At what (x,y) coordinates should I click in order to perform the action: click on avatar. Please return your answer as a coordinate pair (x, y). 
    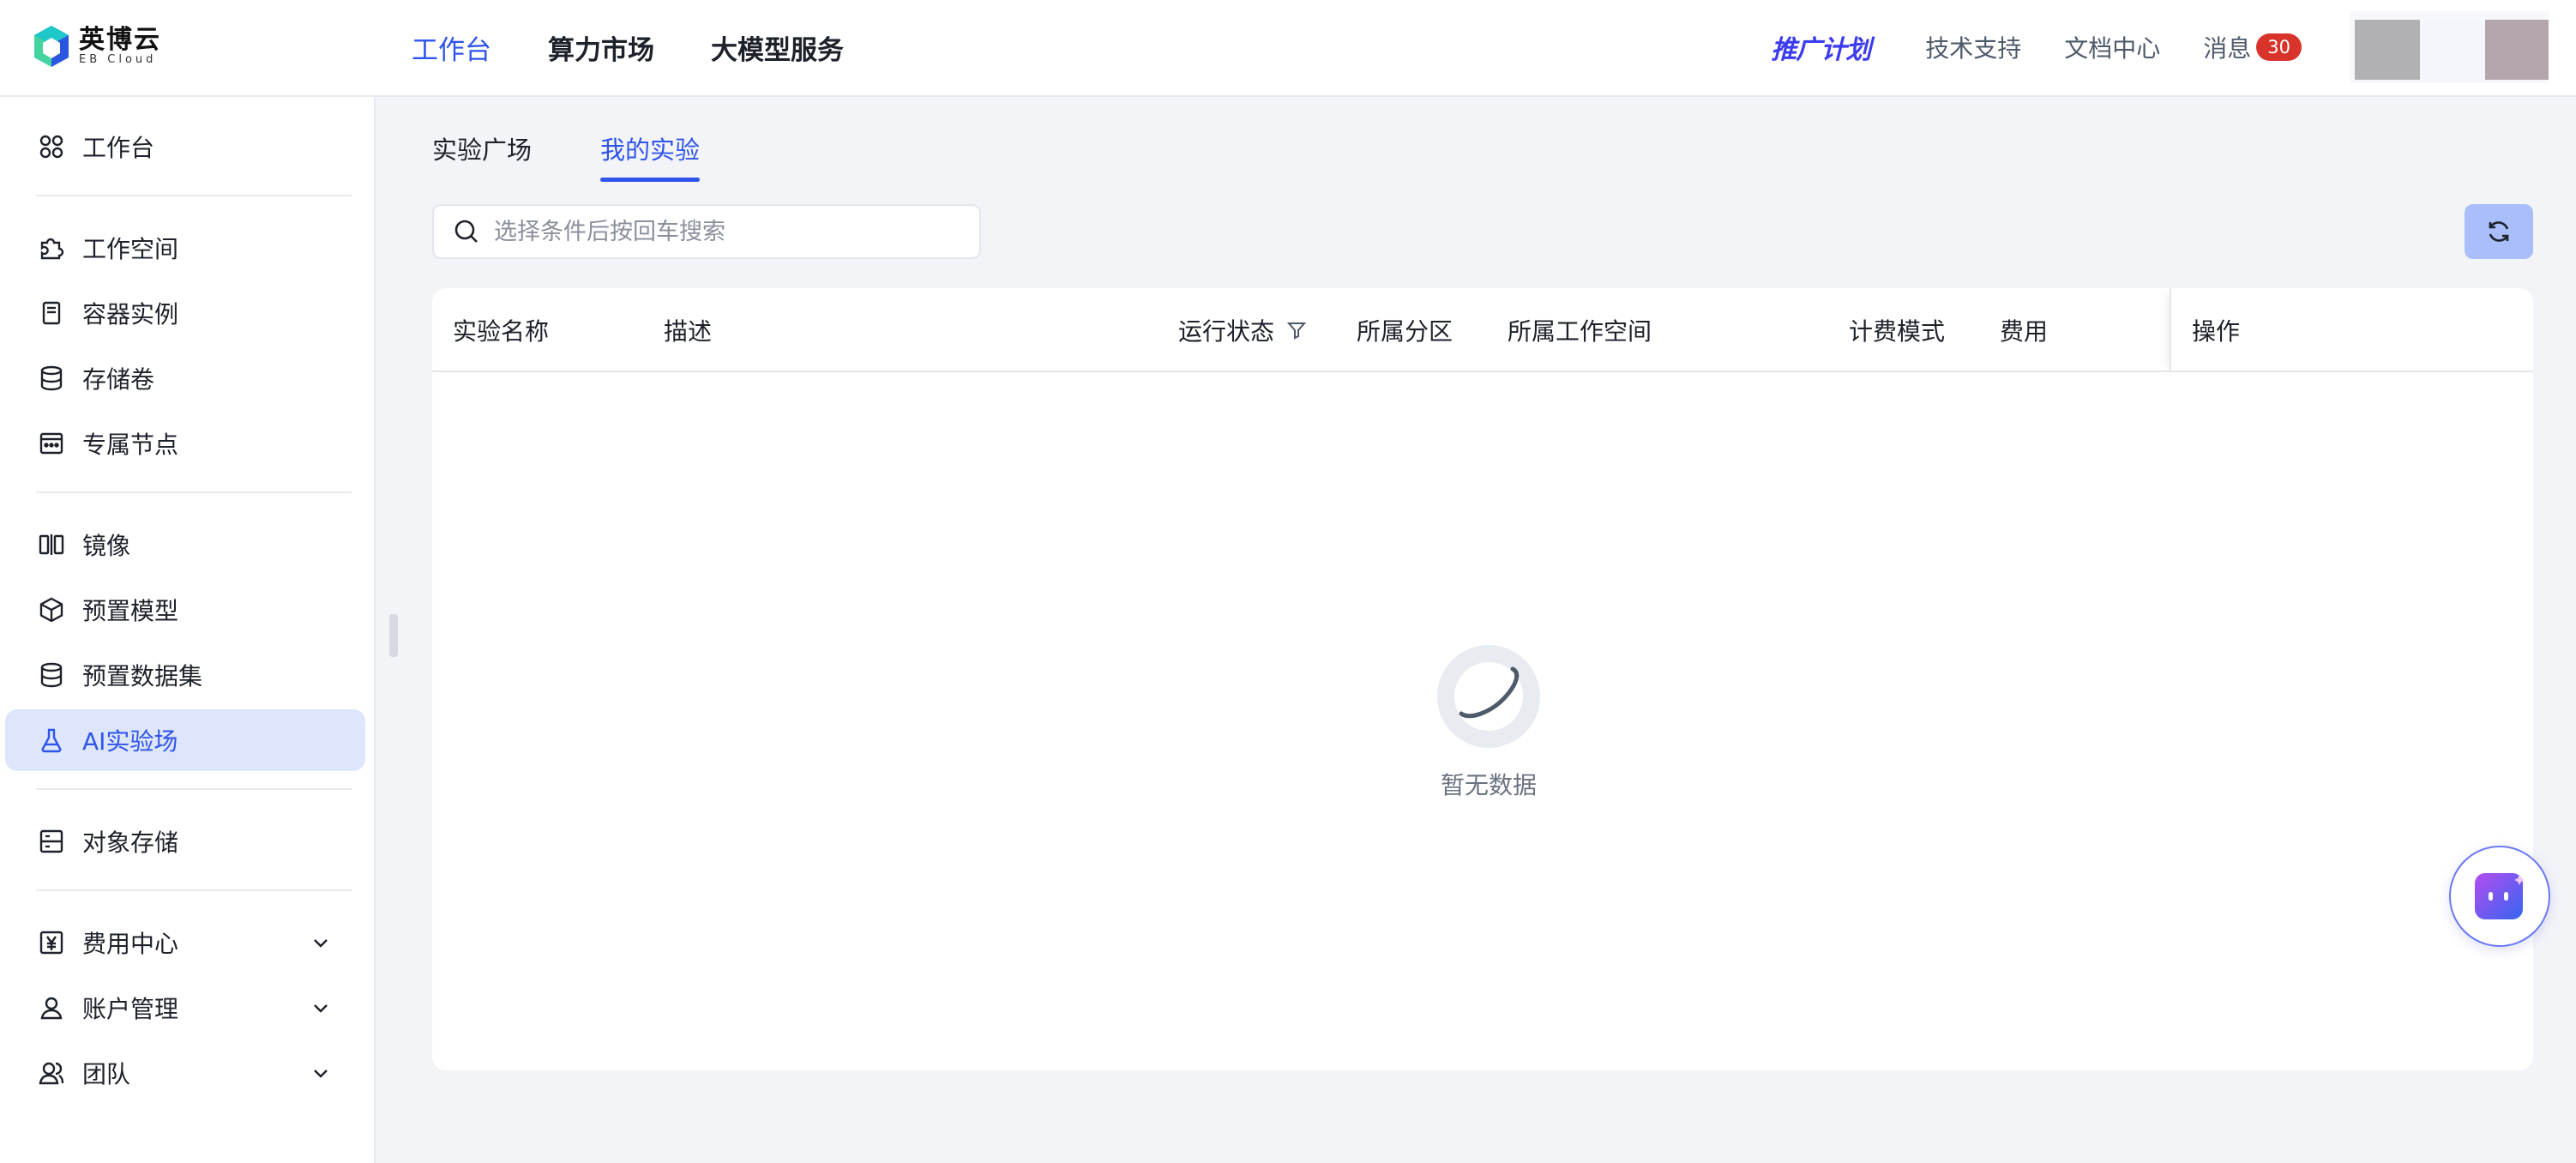
    Looking at the image, I should click on (2449, 47).